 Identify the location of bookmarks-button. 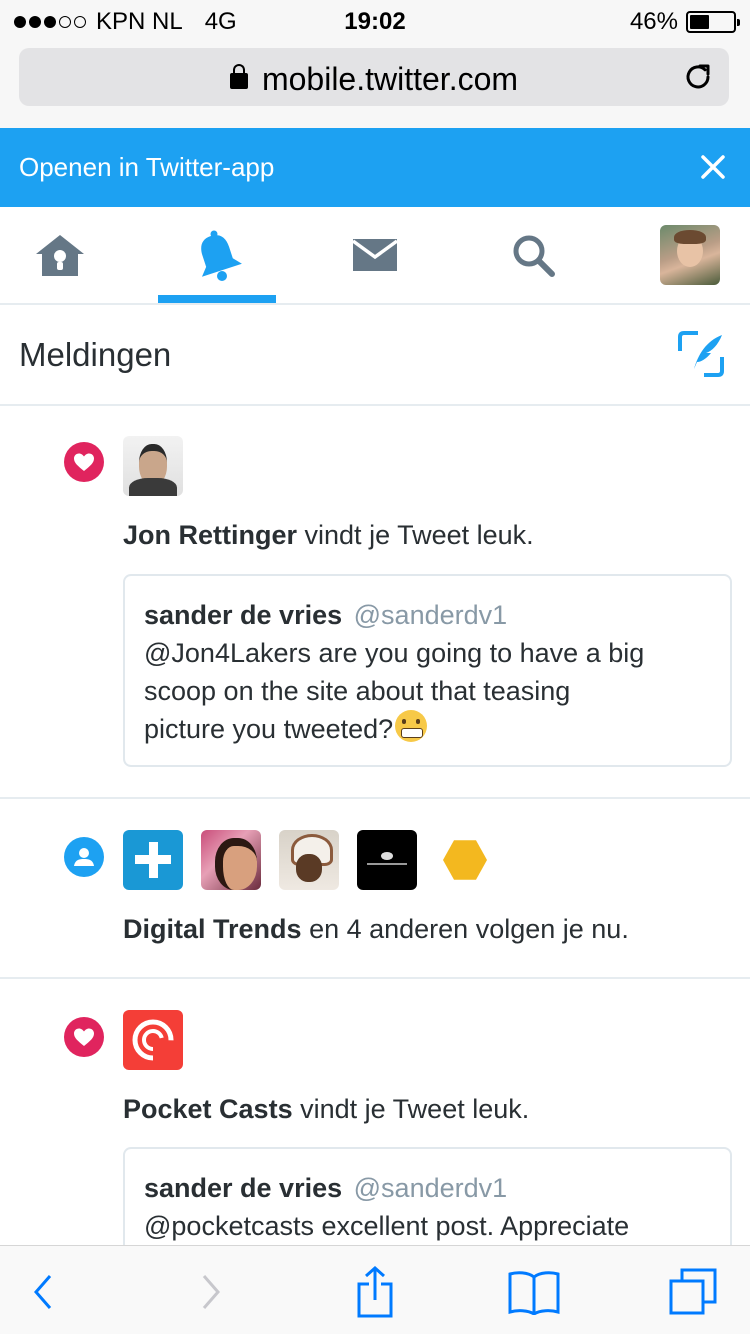
(534, 1292).